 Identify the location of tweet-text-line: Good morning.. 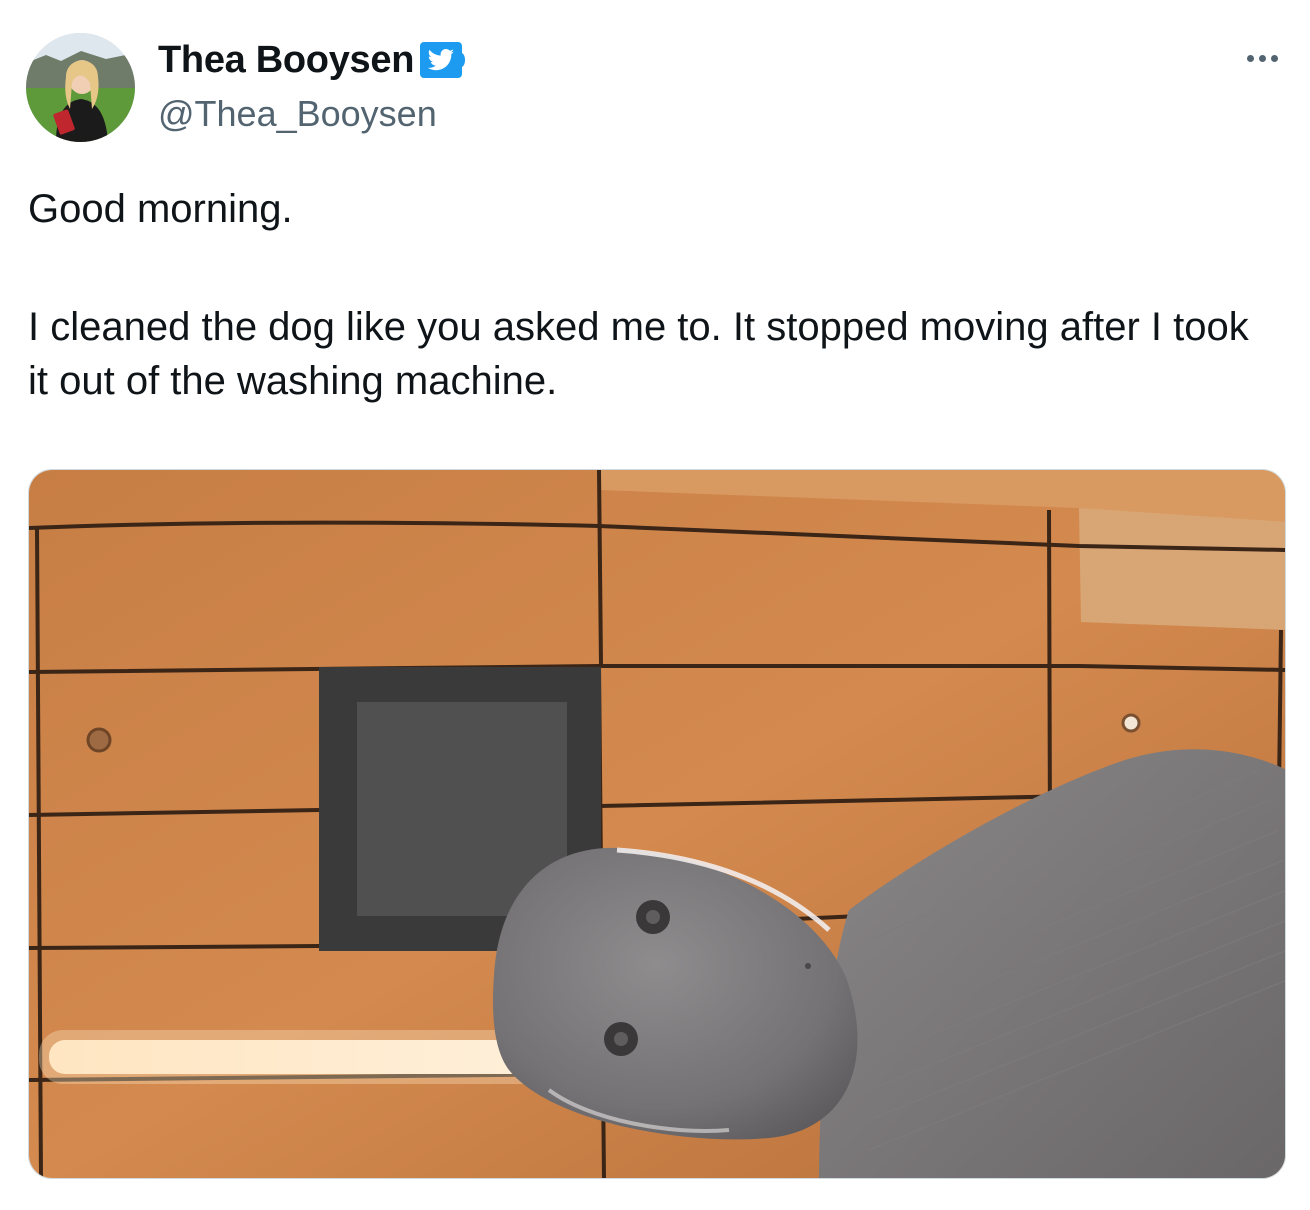
(160, 209).